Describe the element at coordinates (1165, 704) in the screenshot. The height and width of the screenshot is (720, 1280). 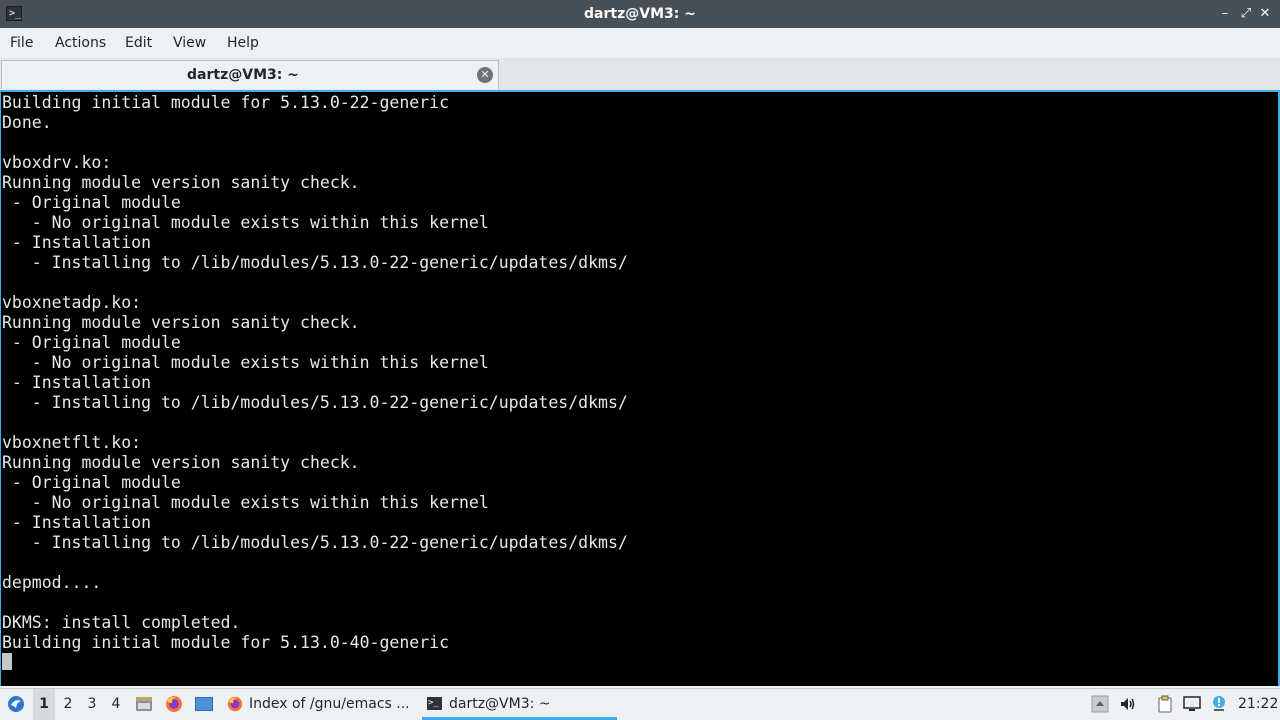
I see `clipboard-icon` at that location.